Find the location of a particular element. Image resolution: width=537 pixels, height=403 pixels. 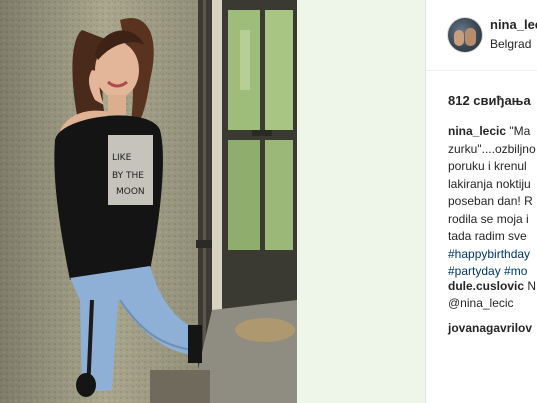

comment: jovanagavrilov is located at coordinates (490, 328).